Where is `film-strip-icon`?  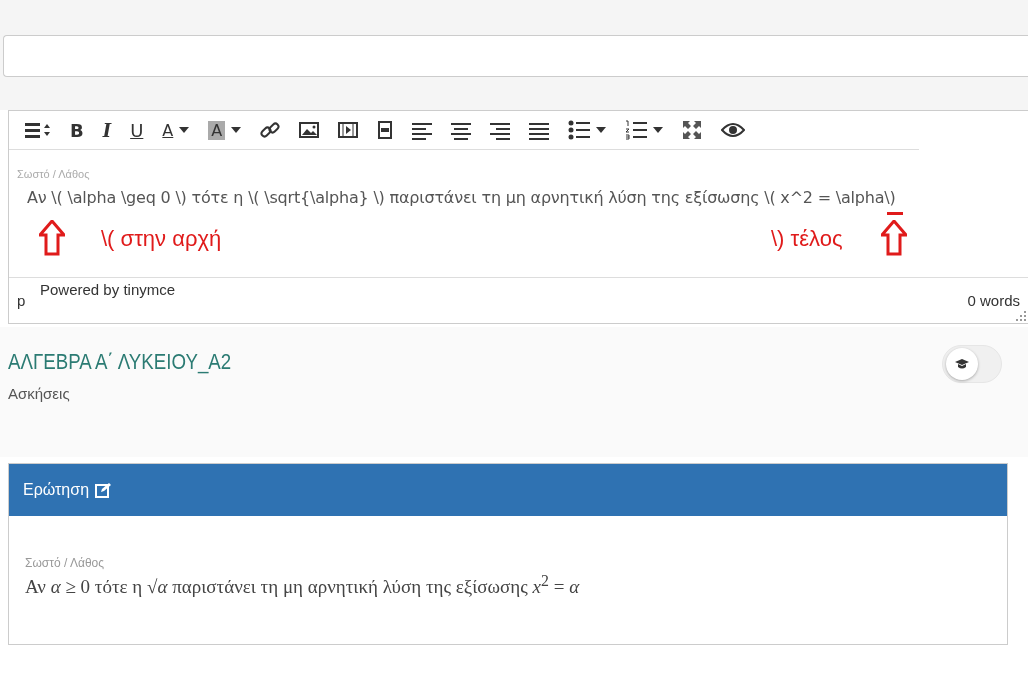
film-strip-icon is located at coordinates (385, 130).